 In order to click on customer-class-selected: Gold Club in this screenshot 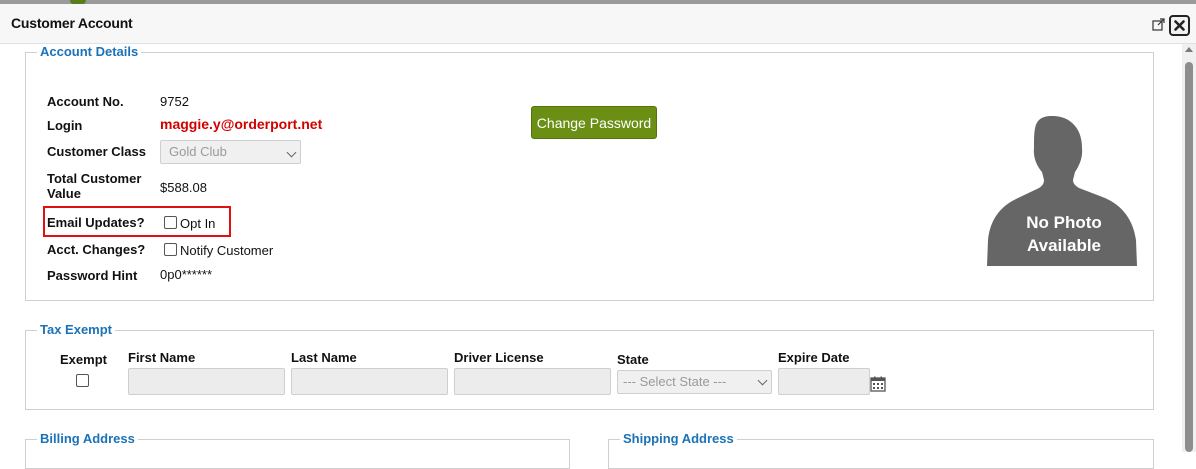, I will do `click(198, 151)`.